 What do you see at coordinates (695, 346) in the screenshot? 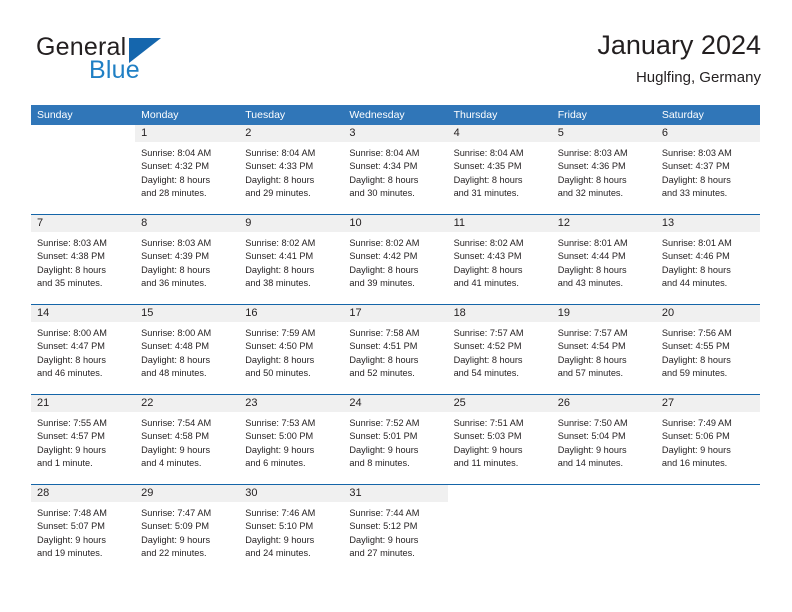
I see `sunset-time: Sunset: 4:55 PM` at bounding box center [695, 346].